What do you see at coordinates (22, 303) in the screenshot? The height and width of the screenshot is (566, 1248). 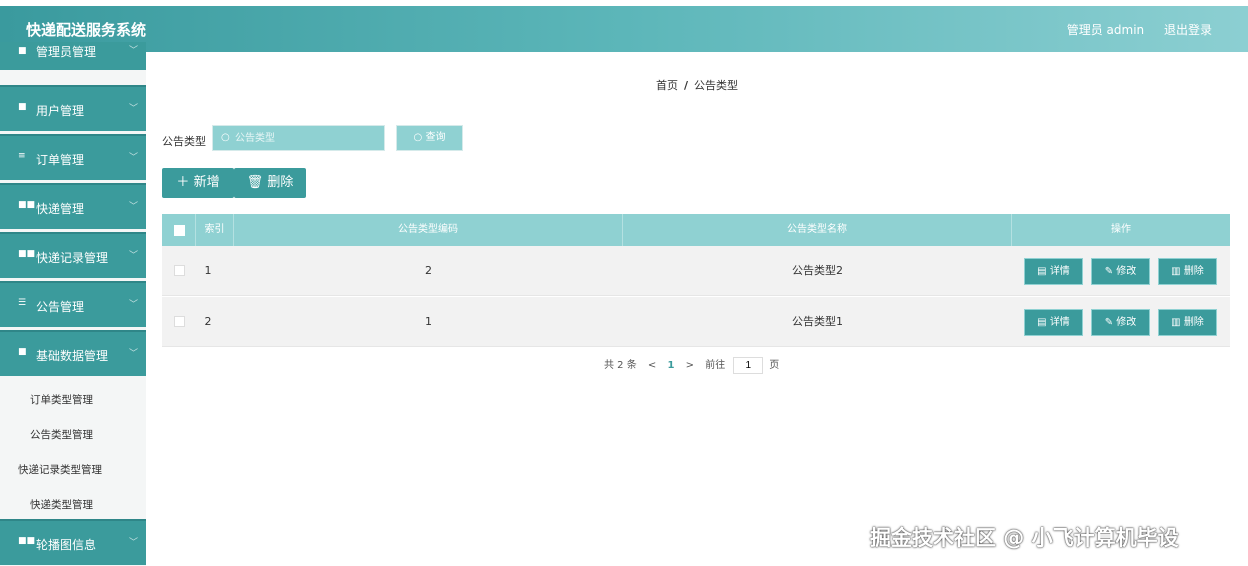 I see `notice-icon: ☰` at bounding box center [22, 303].